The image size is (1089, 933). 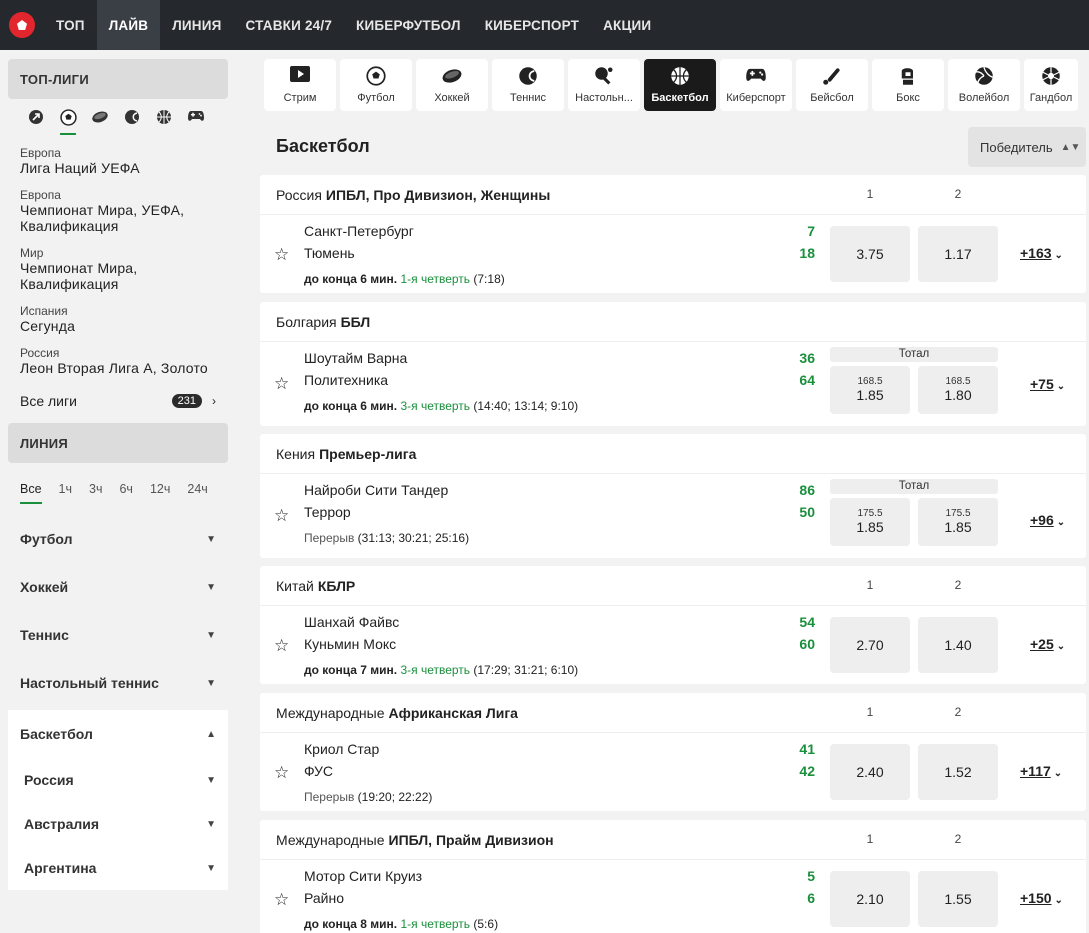 What do you see at coordinates (336, 585) in the screenshot?
I see `league-name: КБЛР` at bounding box center [336, 585].